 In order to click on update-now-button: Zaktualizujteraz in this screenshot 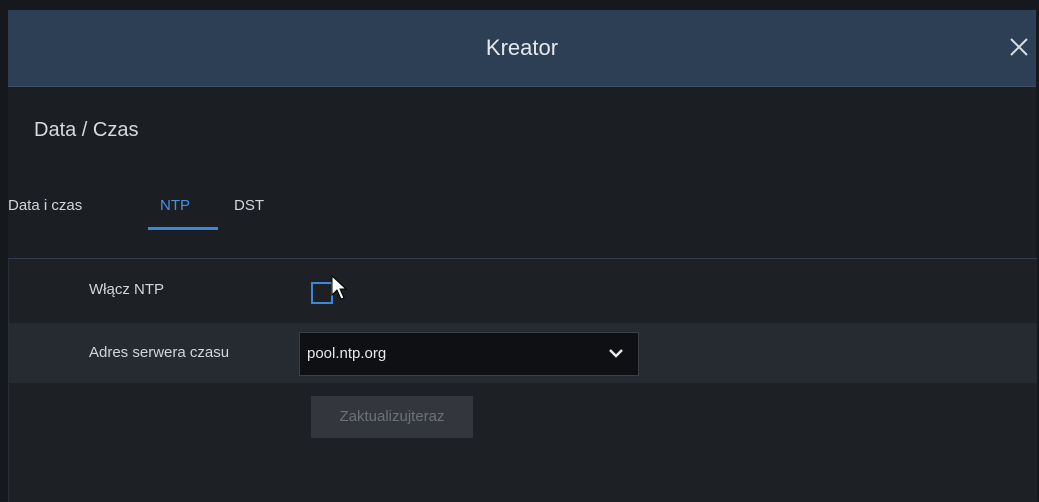, I will do `click(392, 417)`.